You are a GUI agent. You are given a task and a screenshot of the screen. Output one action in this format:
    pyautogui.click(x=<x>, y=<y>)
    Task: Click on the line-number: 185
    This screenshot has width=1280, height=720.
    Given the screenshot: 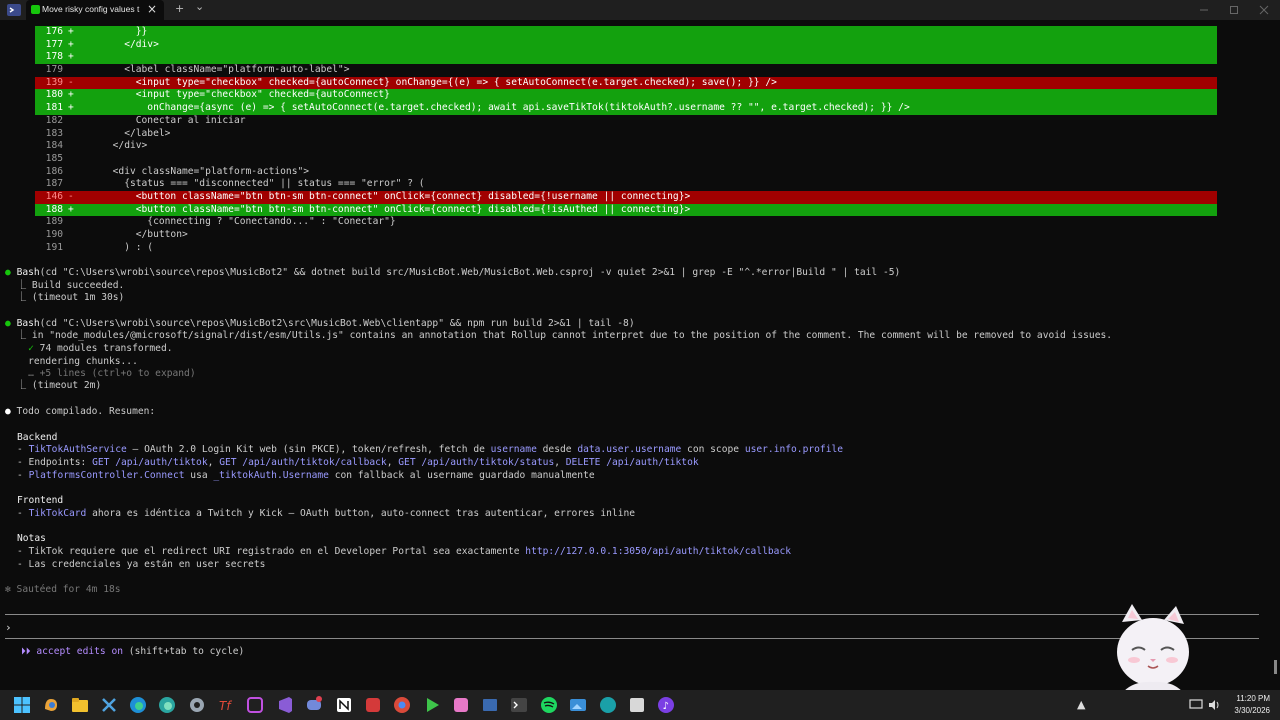 What is the action you would take?
    pyautogui.click(x=54, y=158)
    